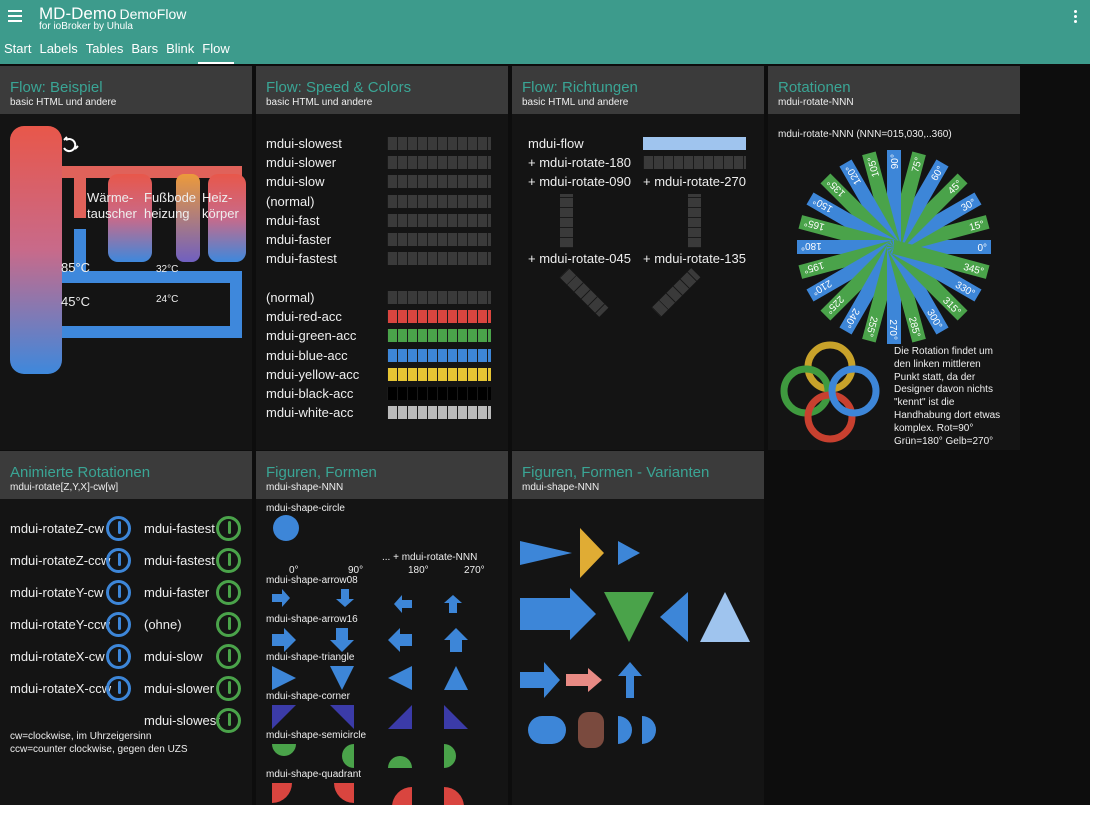  I want to click on speed-1-label: mdui-slower, so click(301, 163).